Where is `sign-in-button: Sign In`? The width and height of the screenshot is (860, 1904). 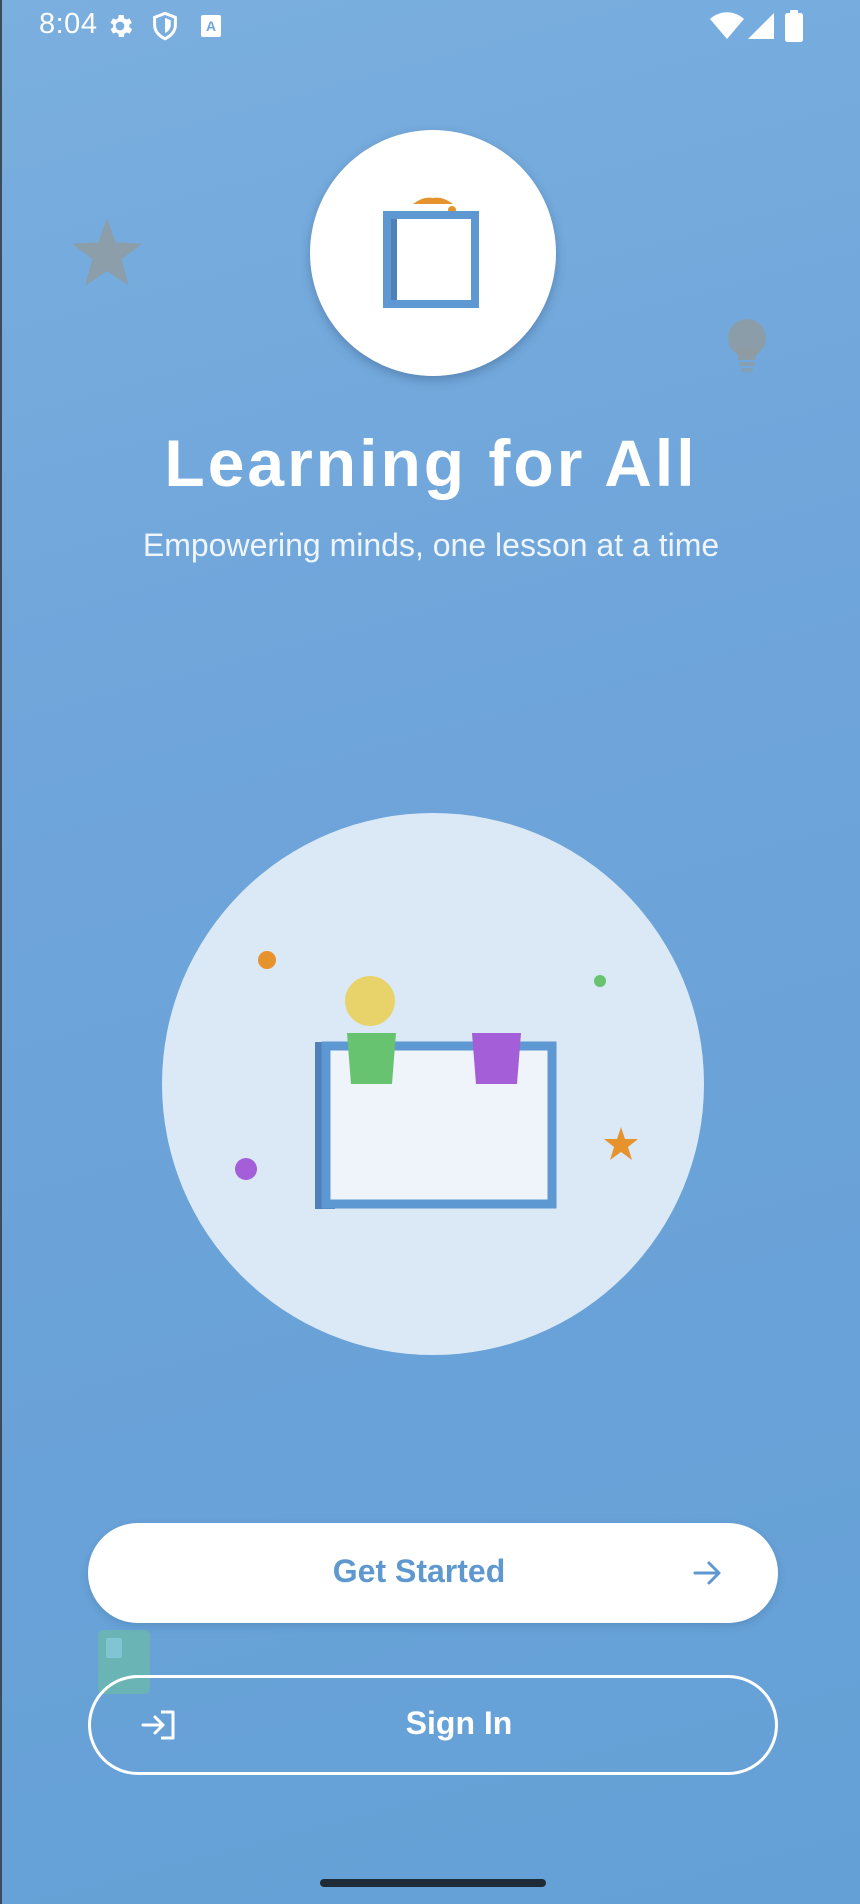 sign-in-button: Sign In is located at coordinates (433, 1725).